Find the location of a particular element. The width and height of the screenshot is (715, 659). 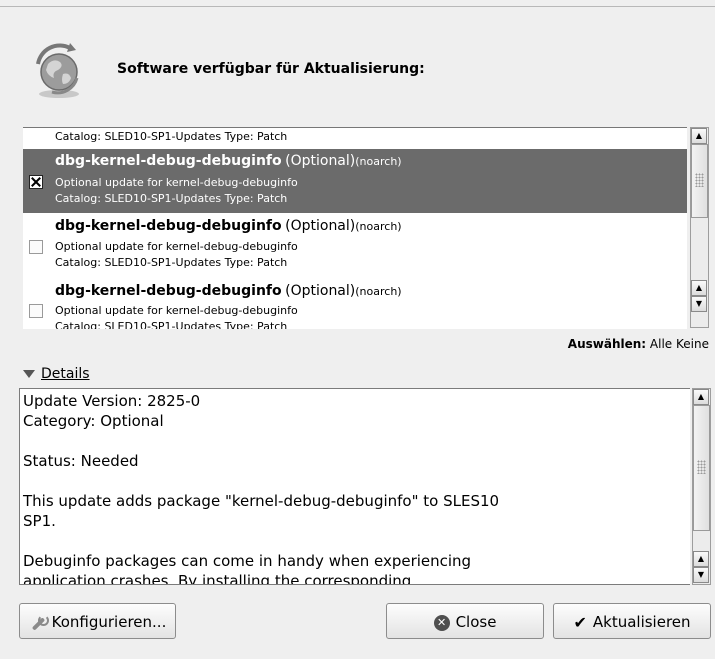

details-scrollbar: ▲ ▲ ▼ is located at coordinates (701, 486).